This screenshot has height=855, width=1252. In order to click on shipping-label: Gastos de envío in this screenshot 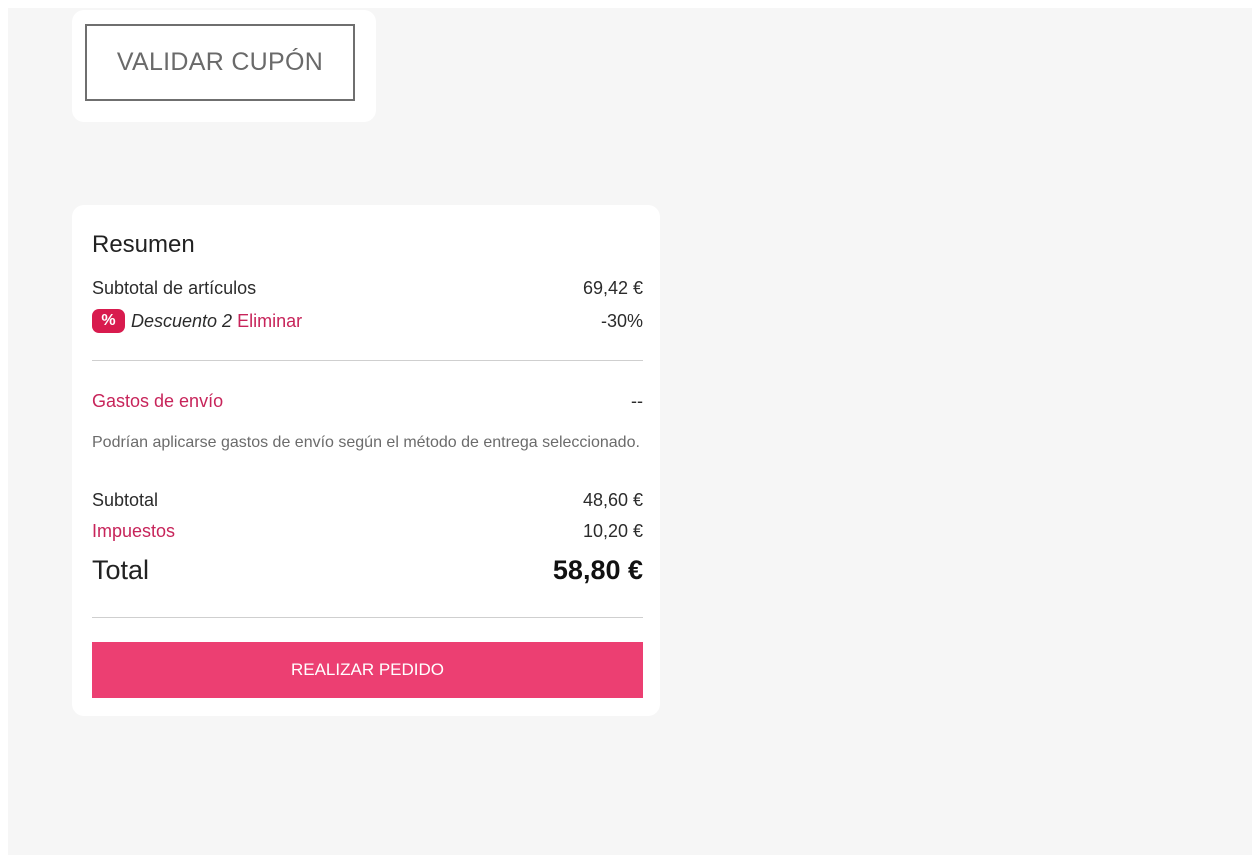, I will do `click(157, 401)`.